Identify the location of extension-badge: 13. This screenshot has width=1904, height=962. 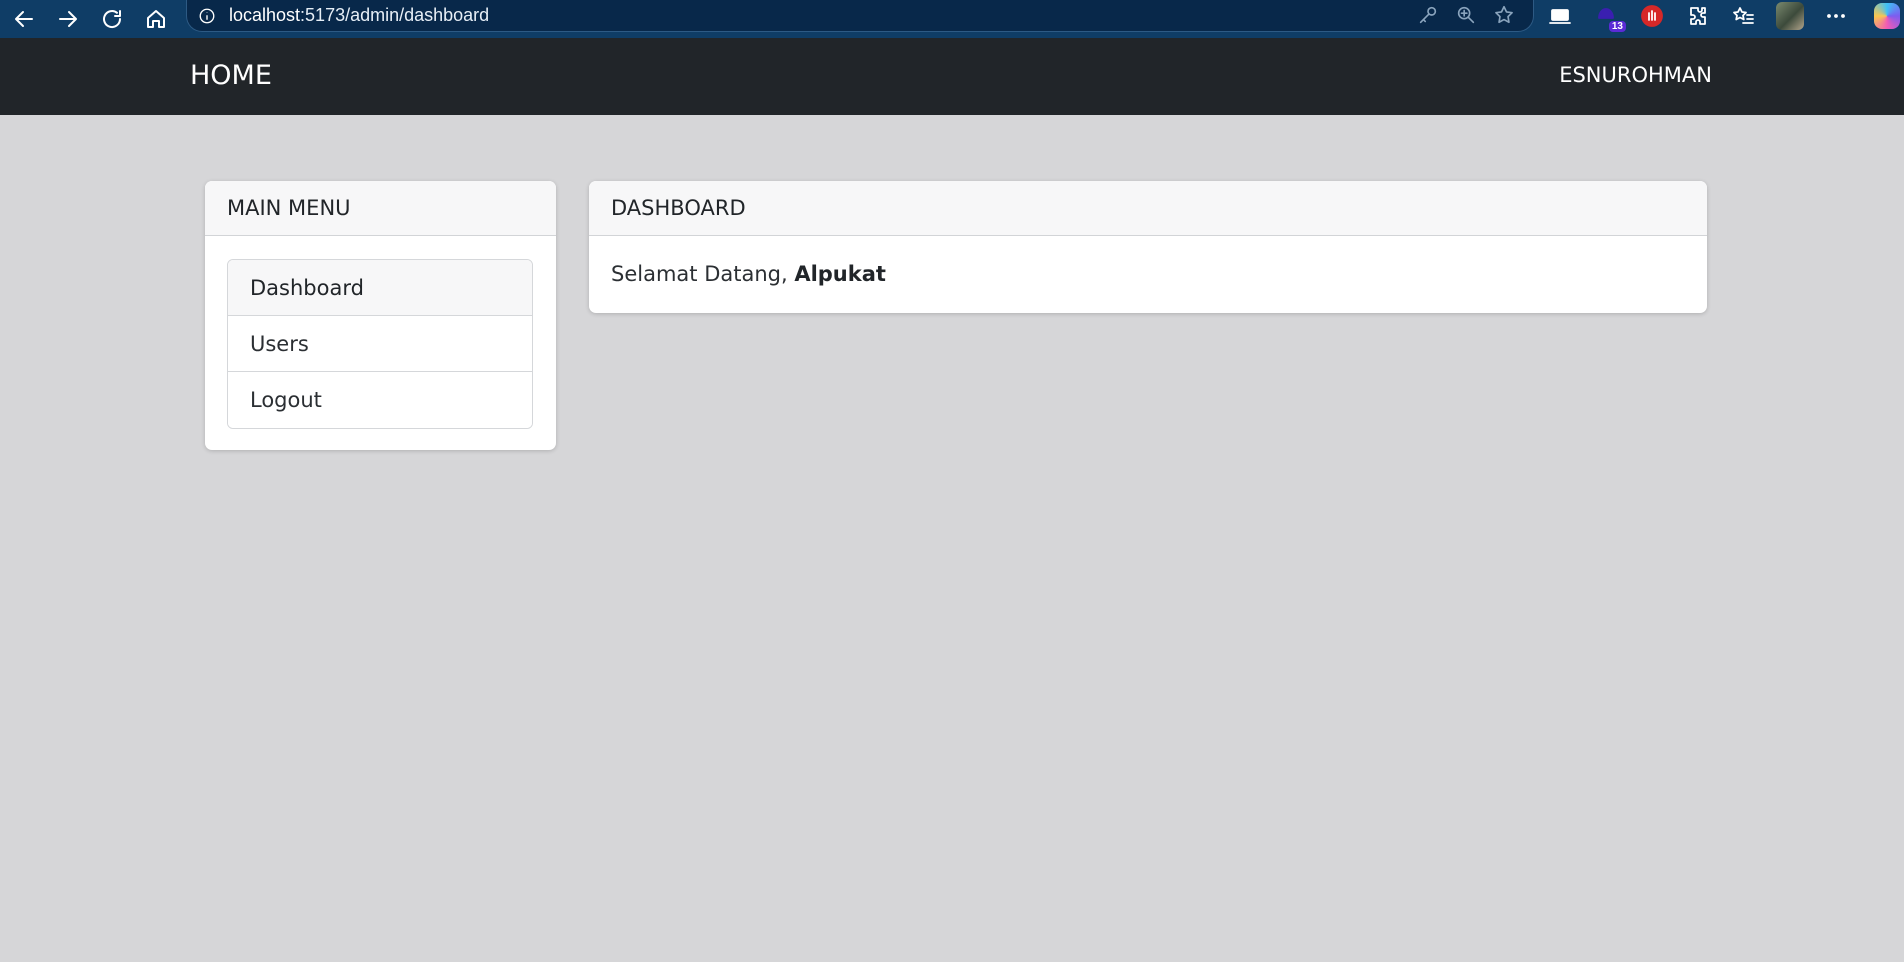
(1617, 26).